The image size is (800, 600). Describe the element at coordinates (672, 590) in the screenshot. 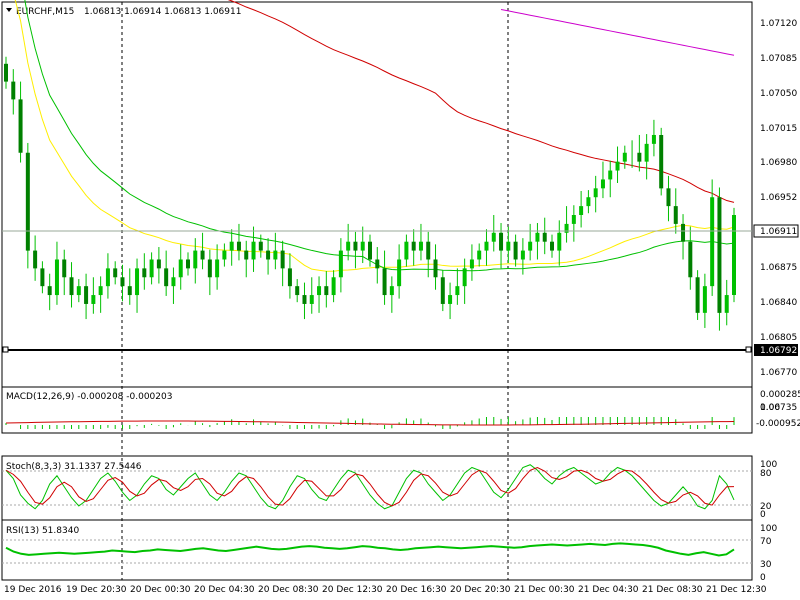

I see `time-tick: 21 Dec 08:30` at that location.